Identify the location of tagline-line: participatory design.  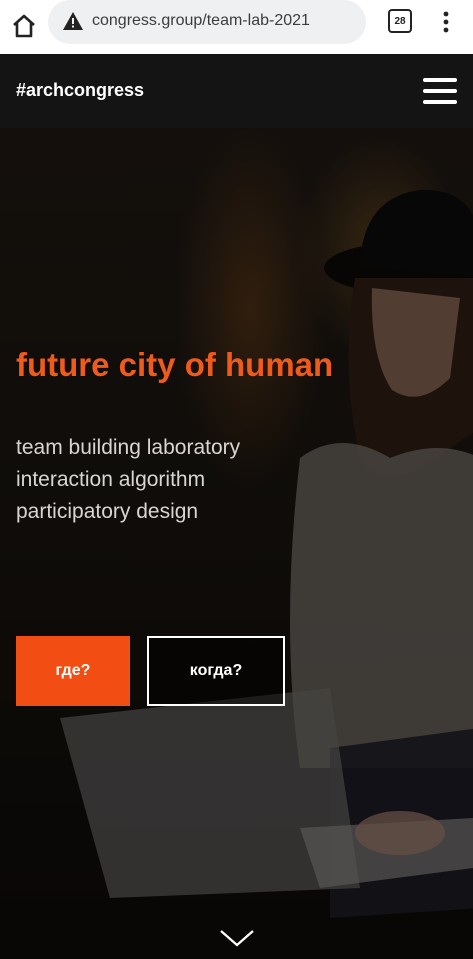
(107, 511).